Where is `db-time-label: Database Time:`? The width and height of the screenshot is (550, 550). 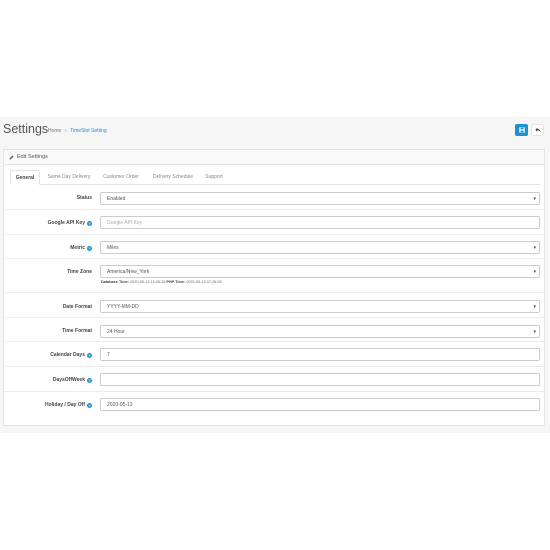 db-time-label: Database Time: is located at coordinates (115, 282).